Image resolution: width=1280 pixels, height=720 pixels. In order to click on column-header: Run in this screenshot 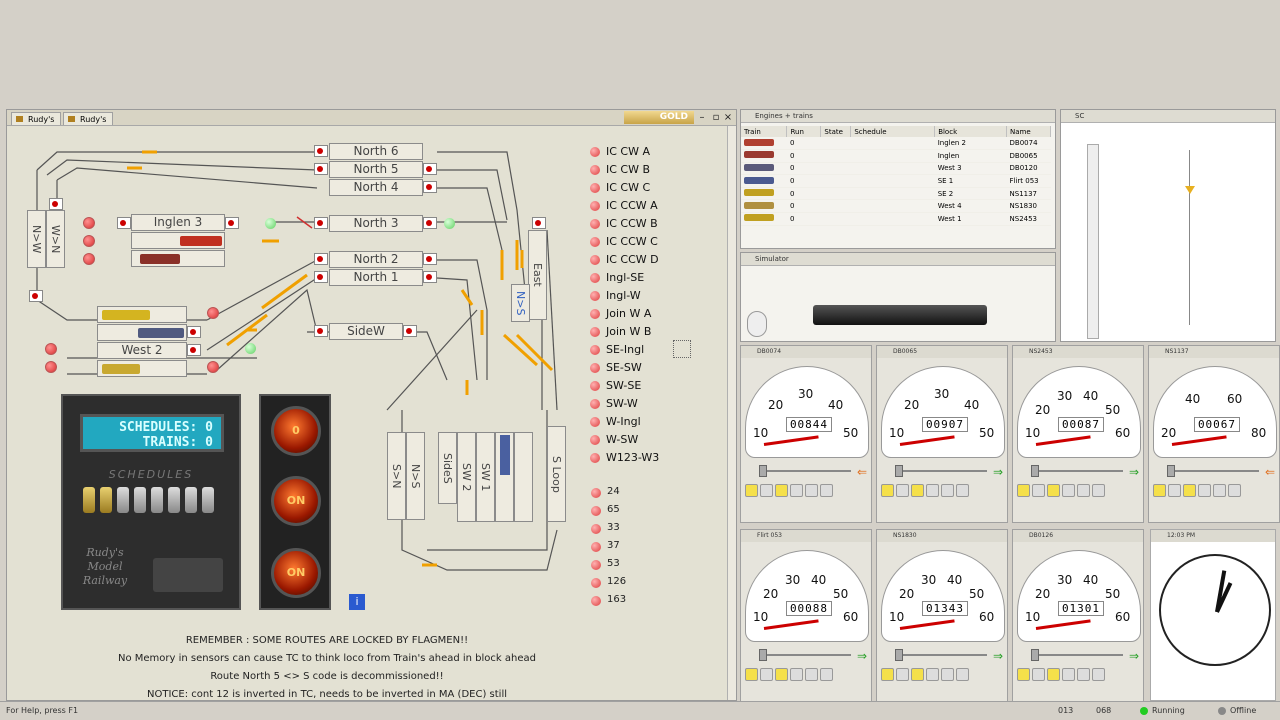, I will do `click(804, 131)`.